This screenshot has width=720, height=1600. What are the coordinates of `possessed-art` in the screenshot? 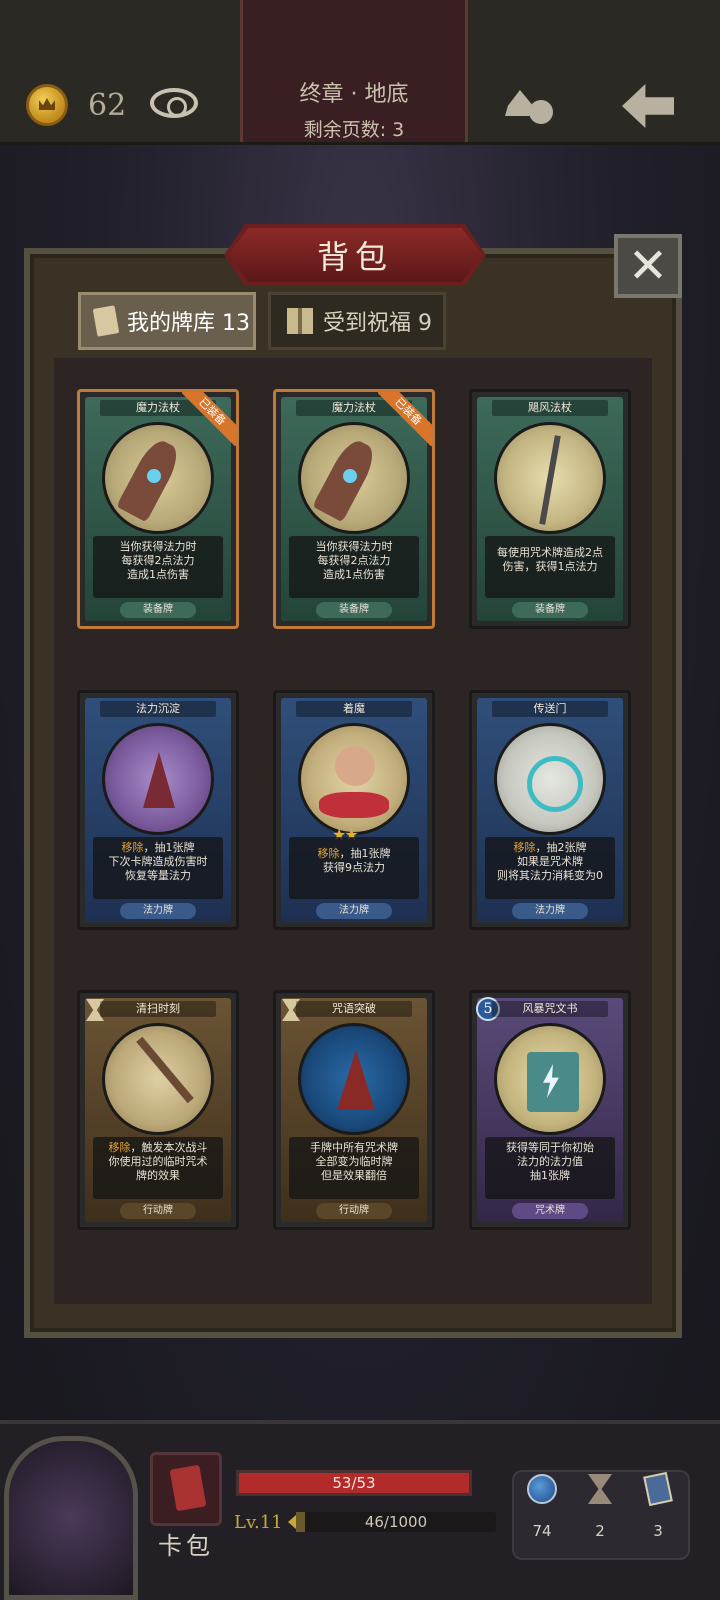 It's located at (354, 779).